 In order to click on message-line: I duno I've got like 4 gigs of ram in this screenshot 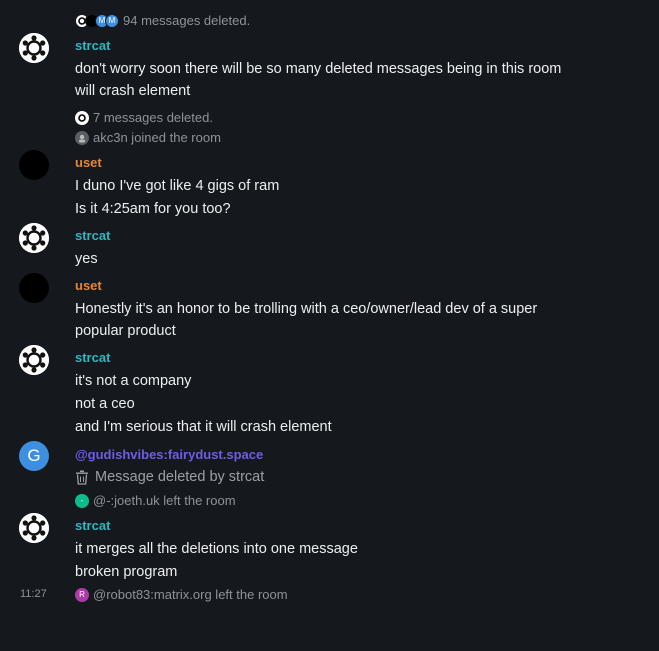, I will do `click(177, 186)`.